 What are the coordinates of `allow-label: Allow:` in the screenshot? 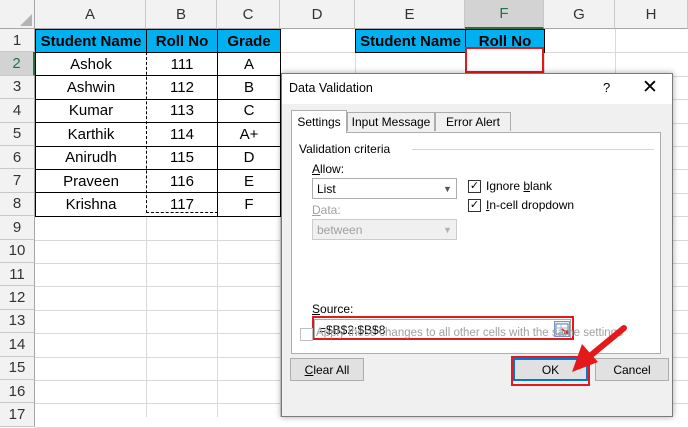 It's located at (328, 169).